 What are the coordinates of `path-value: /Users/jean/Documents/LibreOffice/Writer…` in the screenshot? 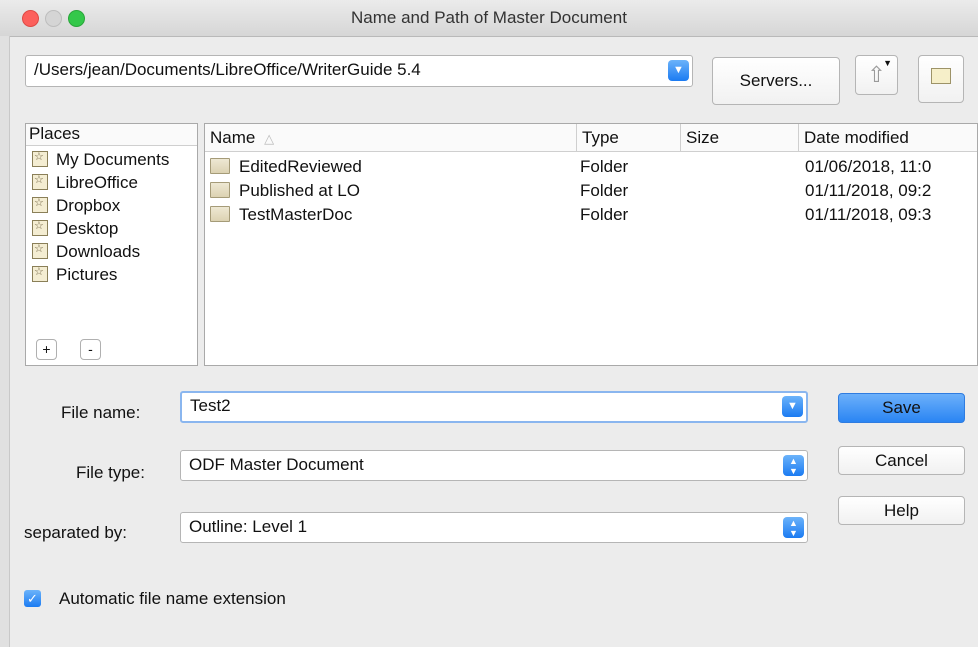 It's located at (227, 69).